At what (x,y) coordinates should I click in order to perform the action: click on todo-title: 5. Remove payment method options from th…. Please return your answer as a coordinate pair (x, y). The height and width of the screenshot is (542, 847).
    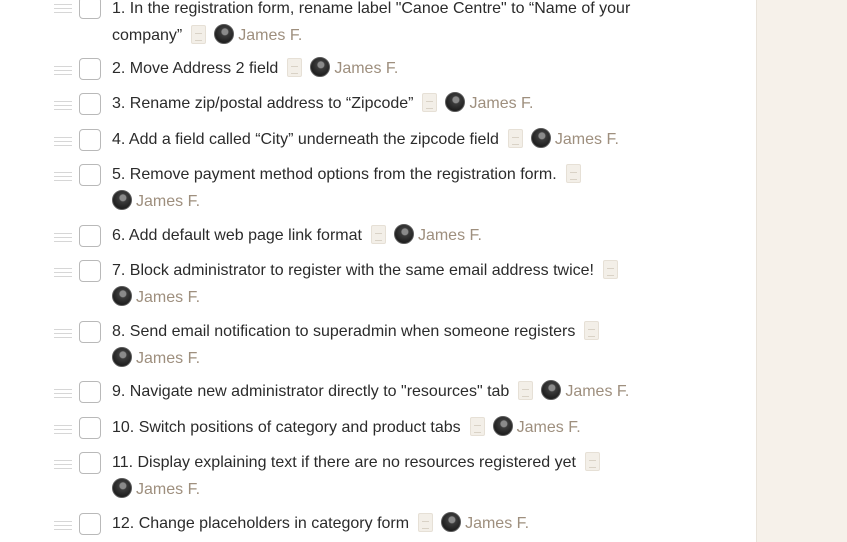
    Looking at the image, I should click on (334, 174).